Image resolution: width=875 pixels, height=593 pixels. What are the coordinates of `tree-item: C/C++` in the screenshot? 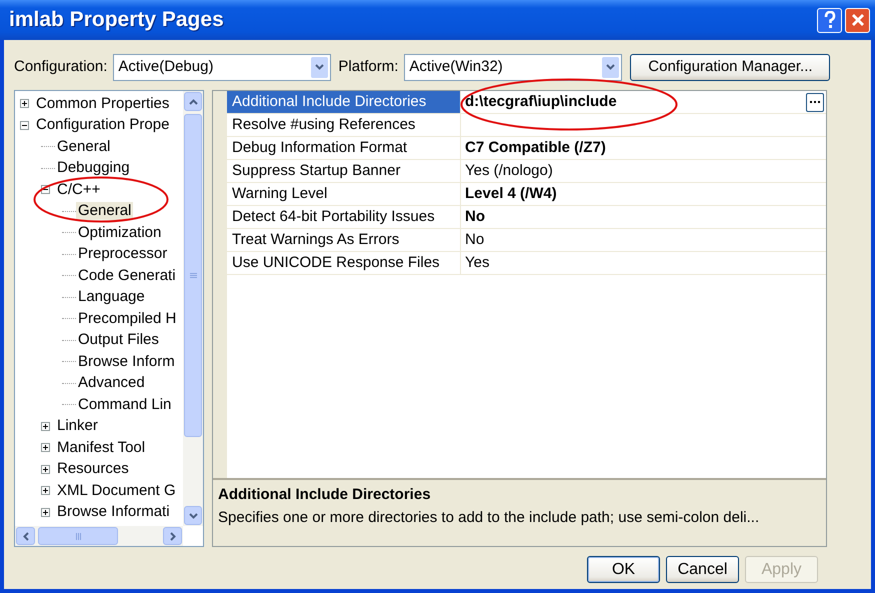 It's located at (78, 189).